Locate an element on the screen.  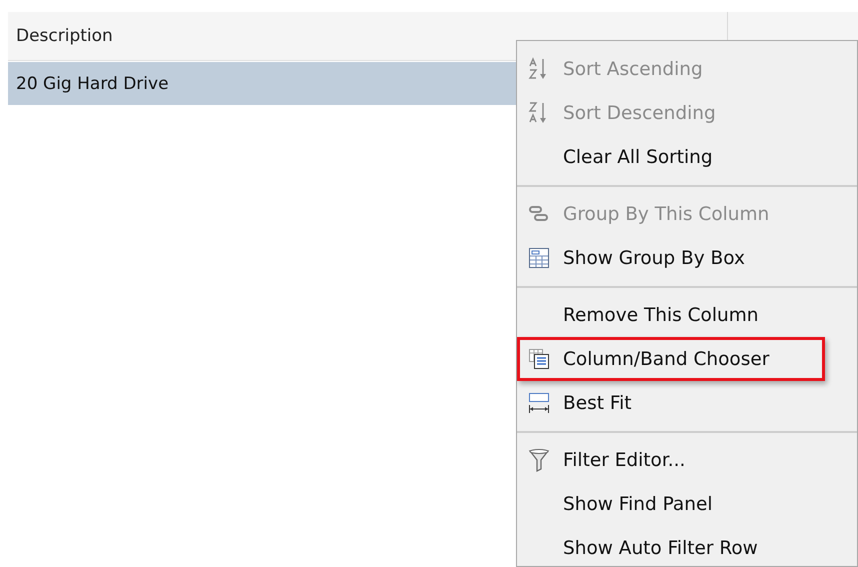
column-chooser-icon is located at coordinates (539, 359).